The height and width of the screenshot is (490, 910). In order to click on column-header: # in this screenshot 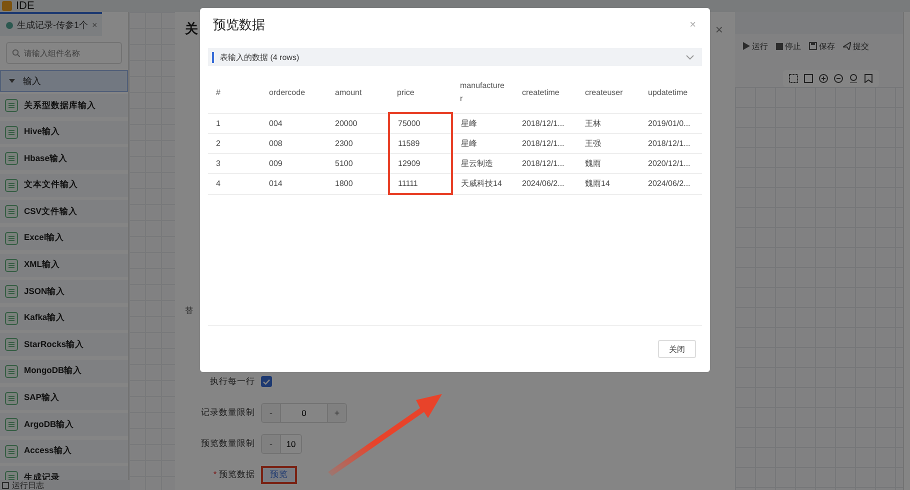, I will do `click(234, 92)`.